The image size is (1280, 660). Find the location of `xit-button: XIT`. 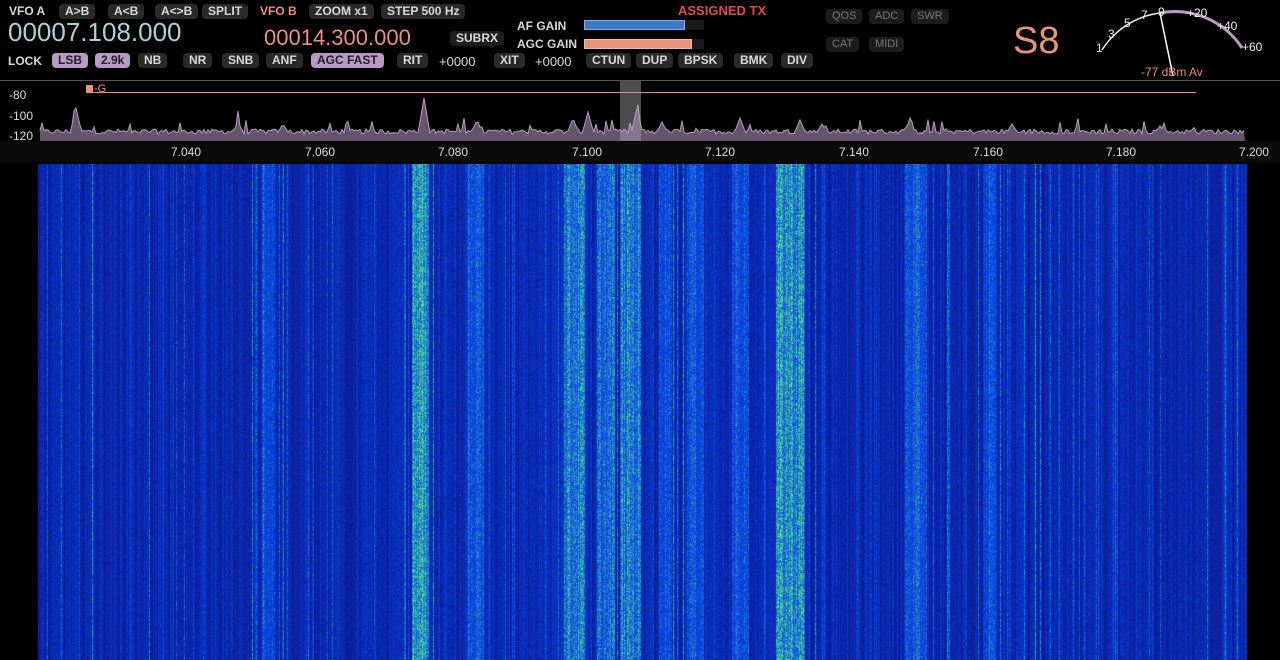

xit-button: XIT is located at coordinates (509, 60).